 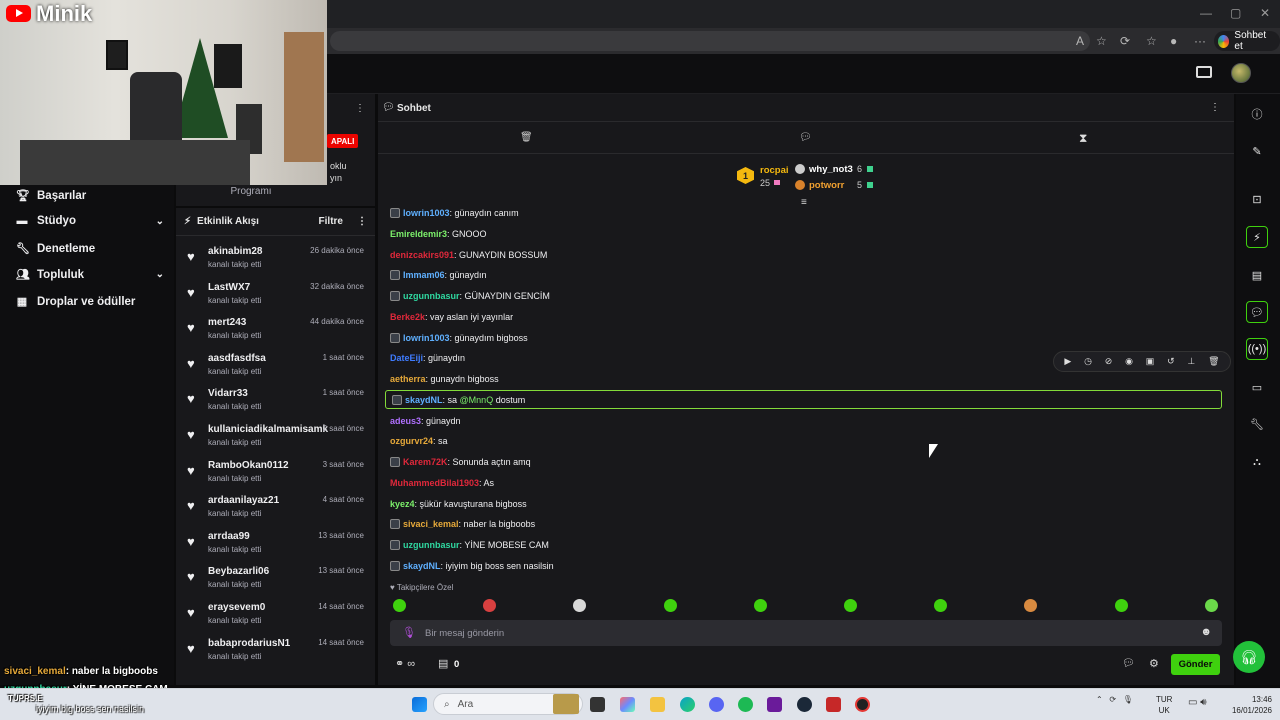 I want to click on share-icon: ⛬, so click(x=1257, y=462).